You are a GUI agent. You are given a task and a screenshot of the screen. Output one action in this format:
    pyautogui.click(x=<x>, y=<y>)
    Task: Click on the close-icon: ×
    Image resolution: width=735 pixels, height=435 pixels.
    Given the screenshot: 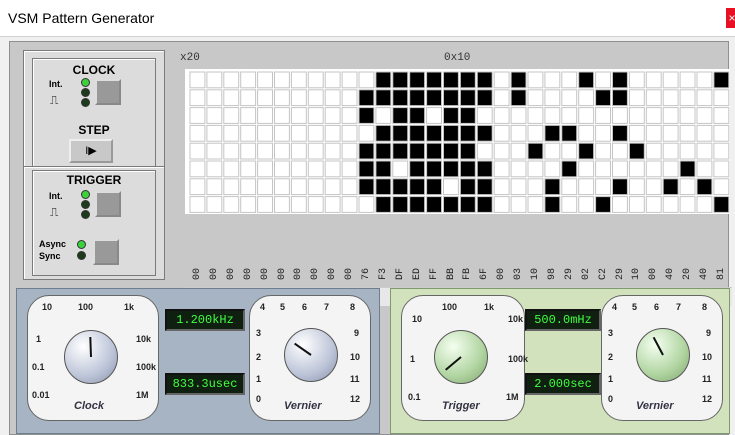 What is the action you would take?
    pyautogui.click(x=730, y=18)
    